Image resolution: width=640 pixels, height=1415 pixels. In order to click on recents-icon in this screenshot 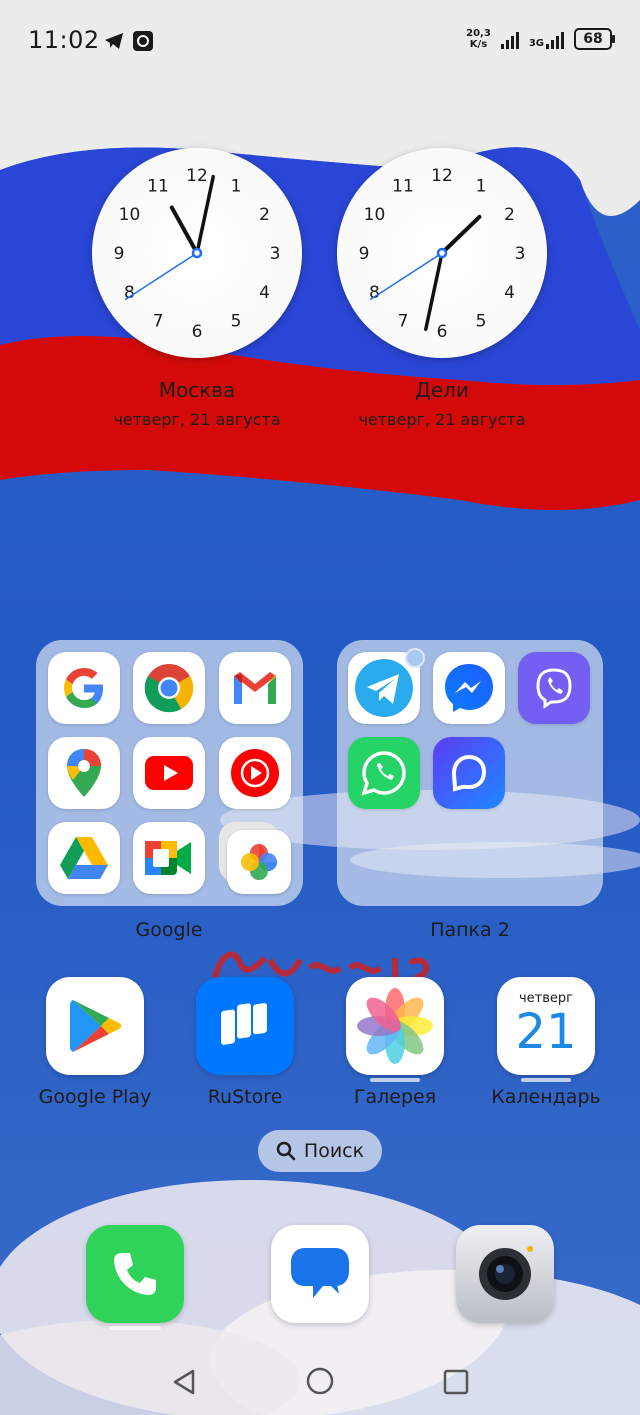, I will do `click(456, 1382)`.